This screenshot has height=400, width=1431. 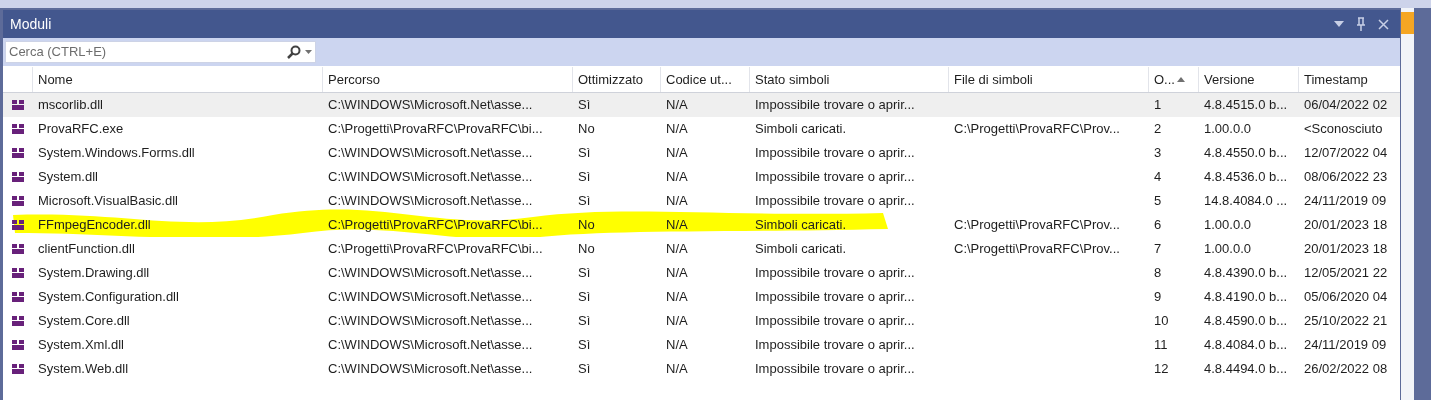 I want to click on table-cell: No, so click(x=586, y=249).